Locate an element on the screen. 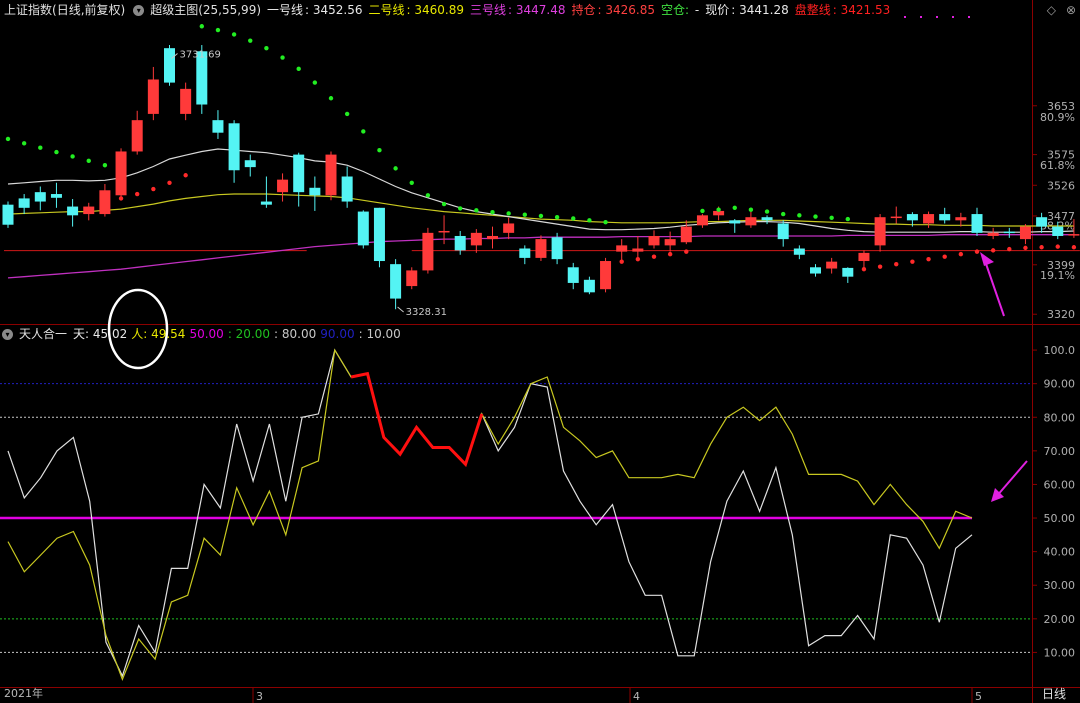  indicator-line-value: 三号线 is located at coordinates (488, 10).